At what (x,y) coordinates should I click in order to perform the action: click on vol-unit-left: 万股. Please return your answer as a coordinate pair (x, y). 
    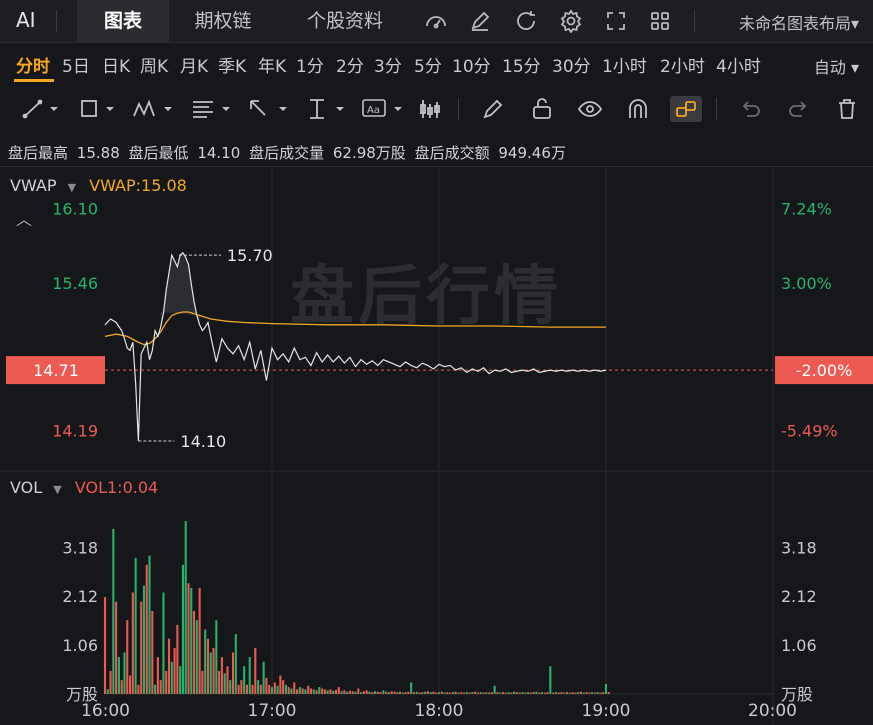
    Looking at the image, I should click on (82, 694).